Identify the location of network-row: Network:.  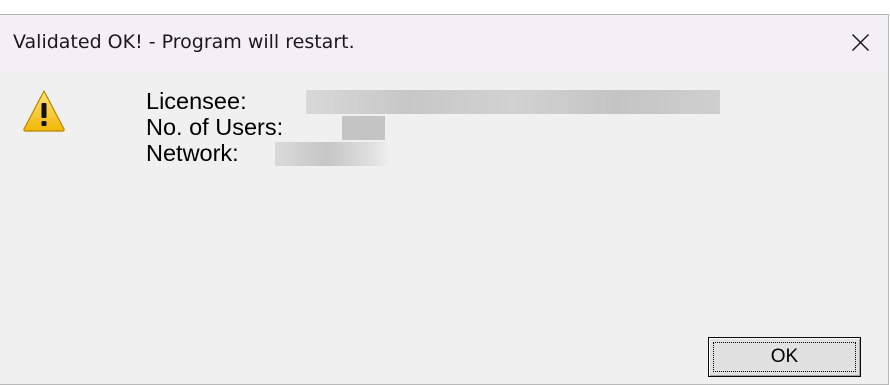
(267, 153).